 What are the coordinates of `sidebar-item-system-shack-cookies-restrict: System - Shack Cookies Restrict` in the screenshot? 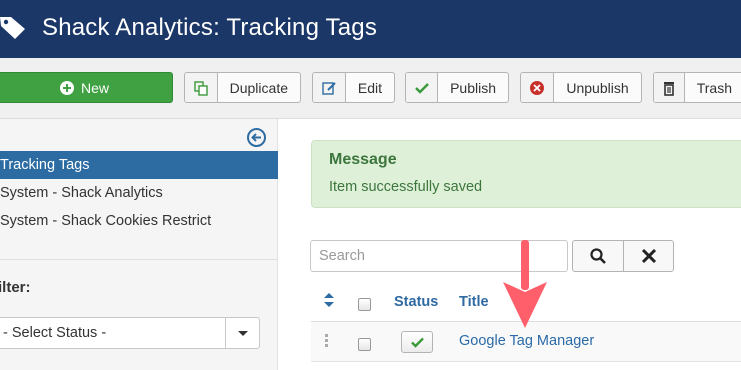 It's located at (139, 221).